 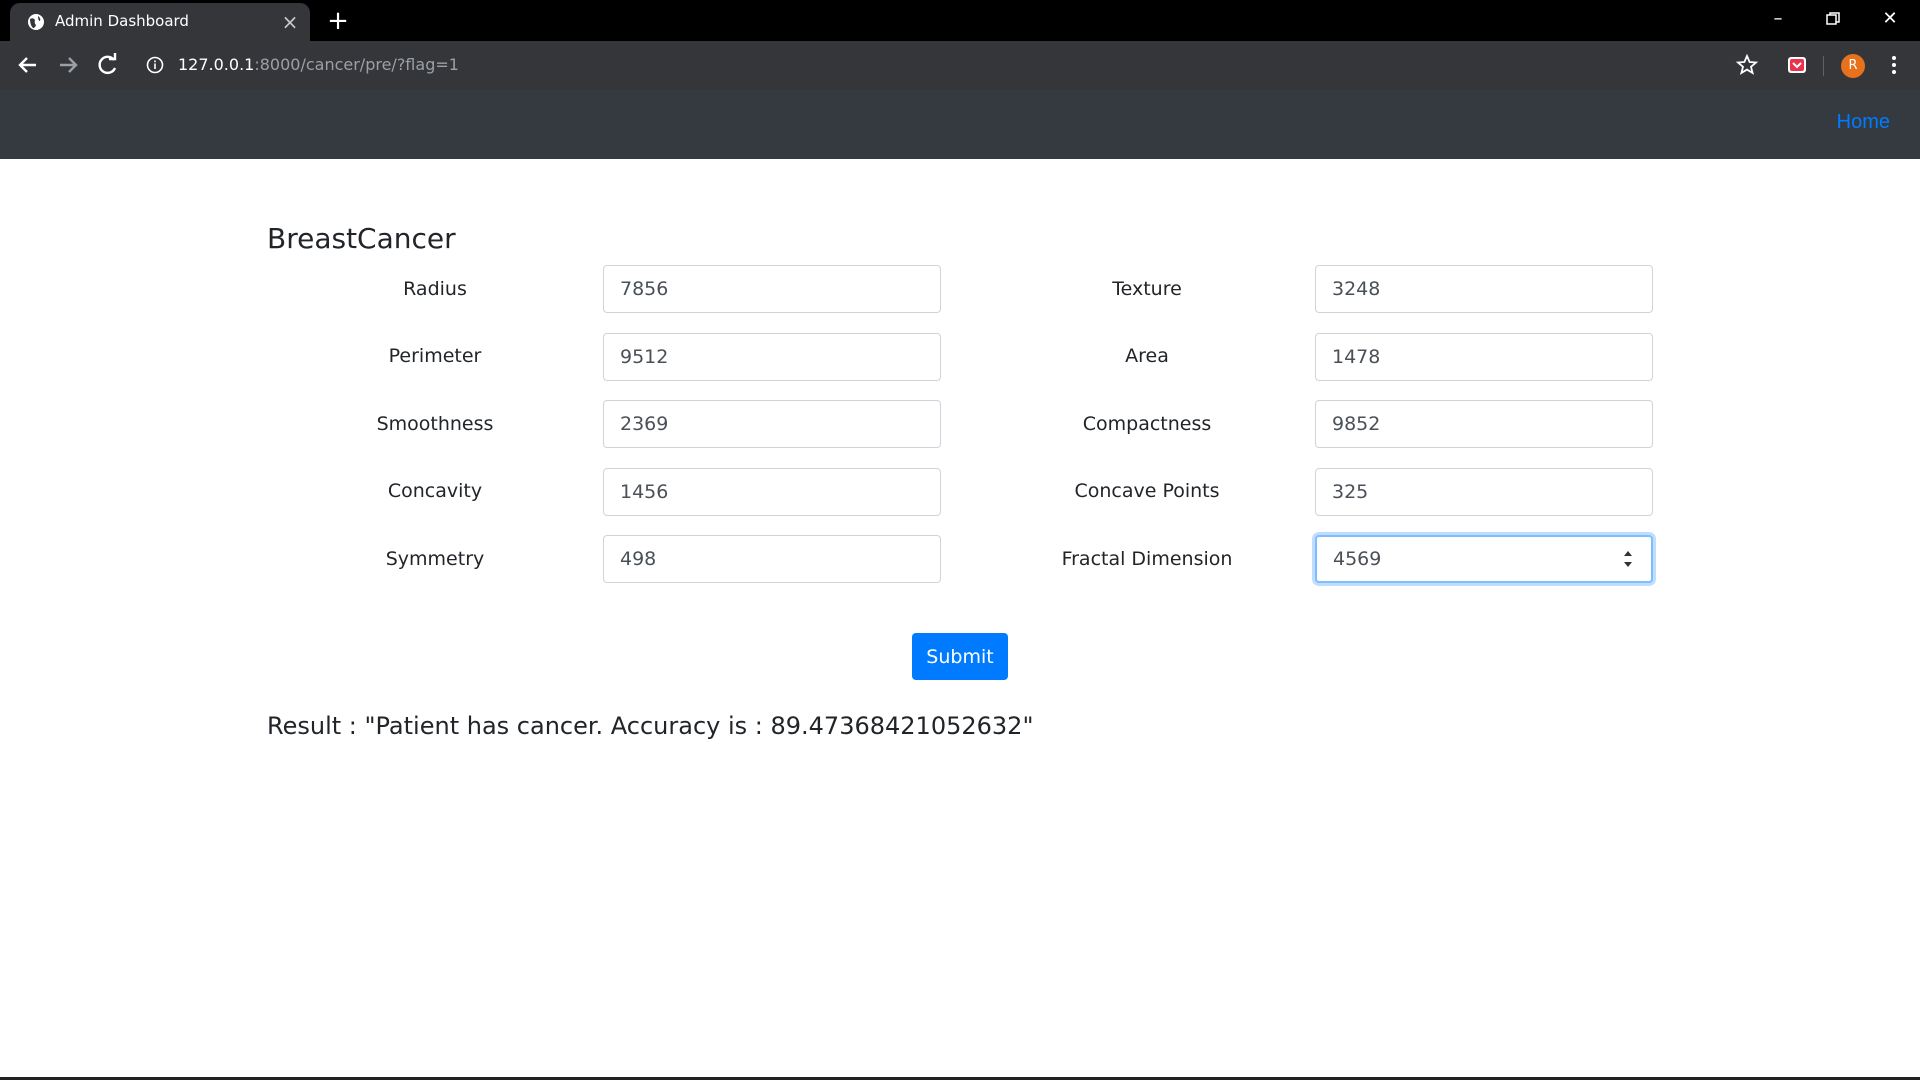 What do you see at coordinates (772, 357) in the screenshot?
I see `perimeter-input` at bounding box center [772, 357].